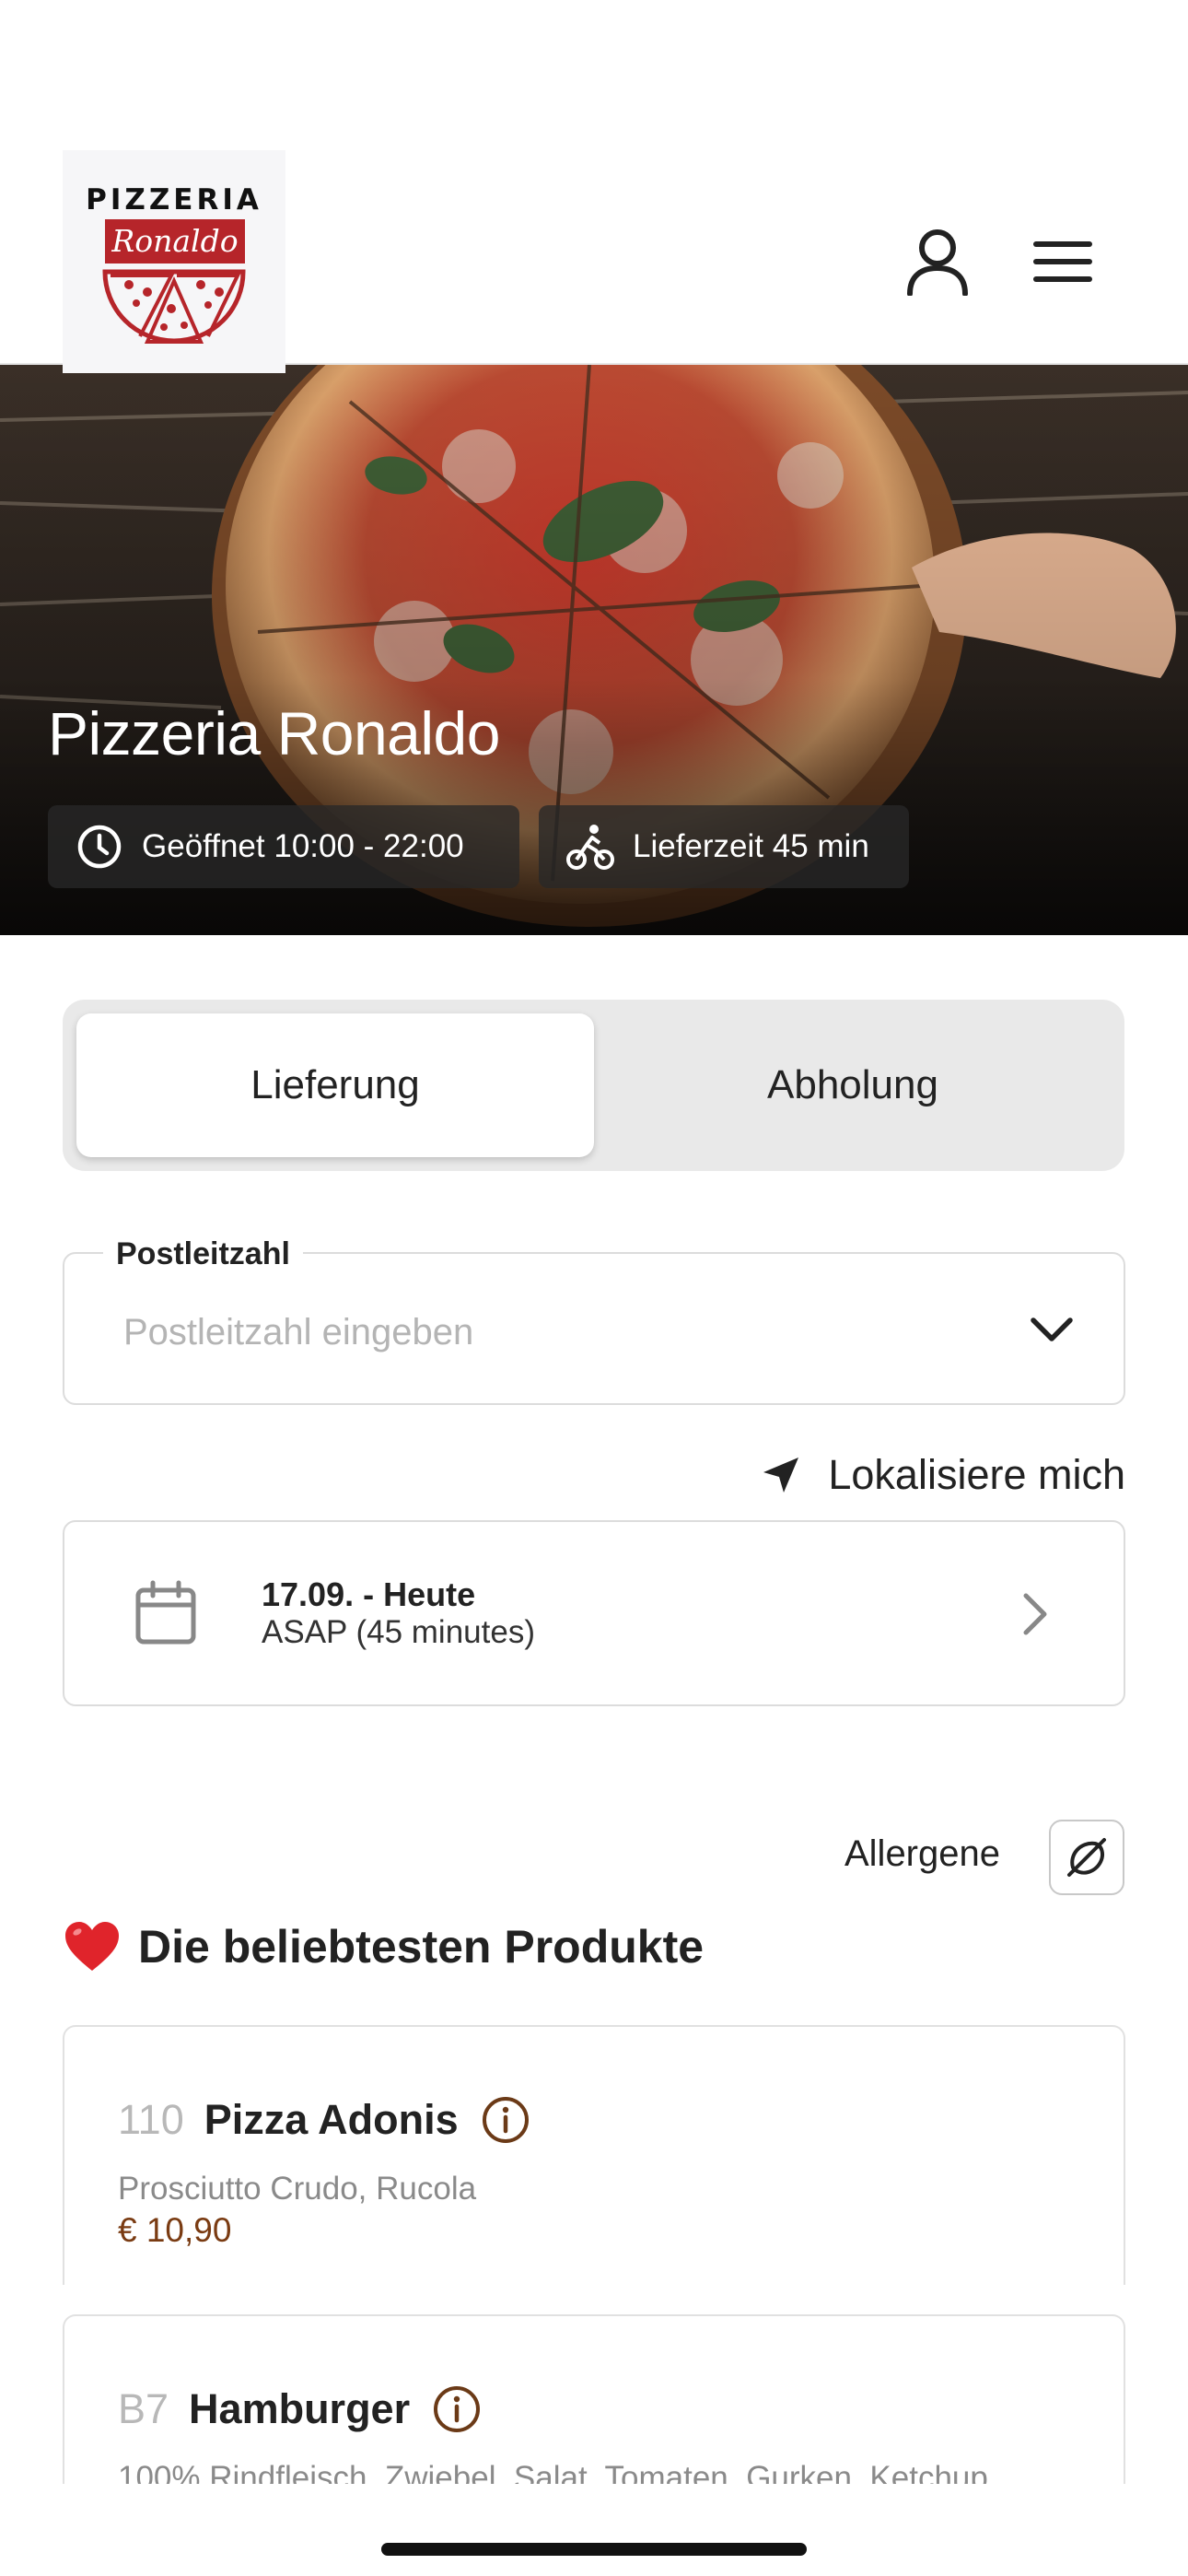 This screenshot has width=1188, height=2576. I want to click on product-number: 110, so click(151, 2119).